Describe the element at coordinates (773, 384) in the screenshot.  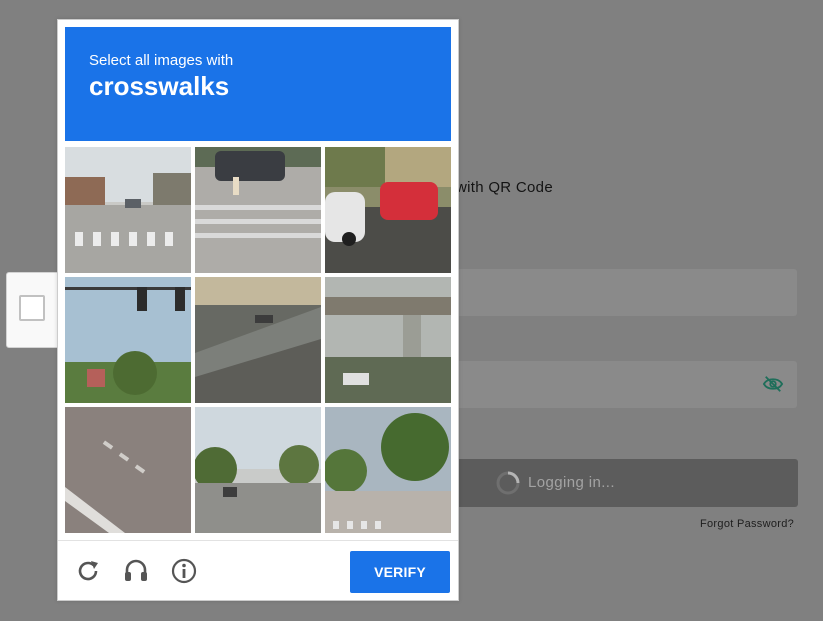
I see `eye-slash-icon` at that location.